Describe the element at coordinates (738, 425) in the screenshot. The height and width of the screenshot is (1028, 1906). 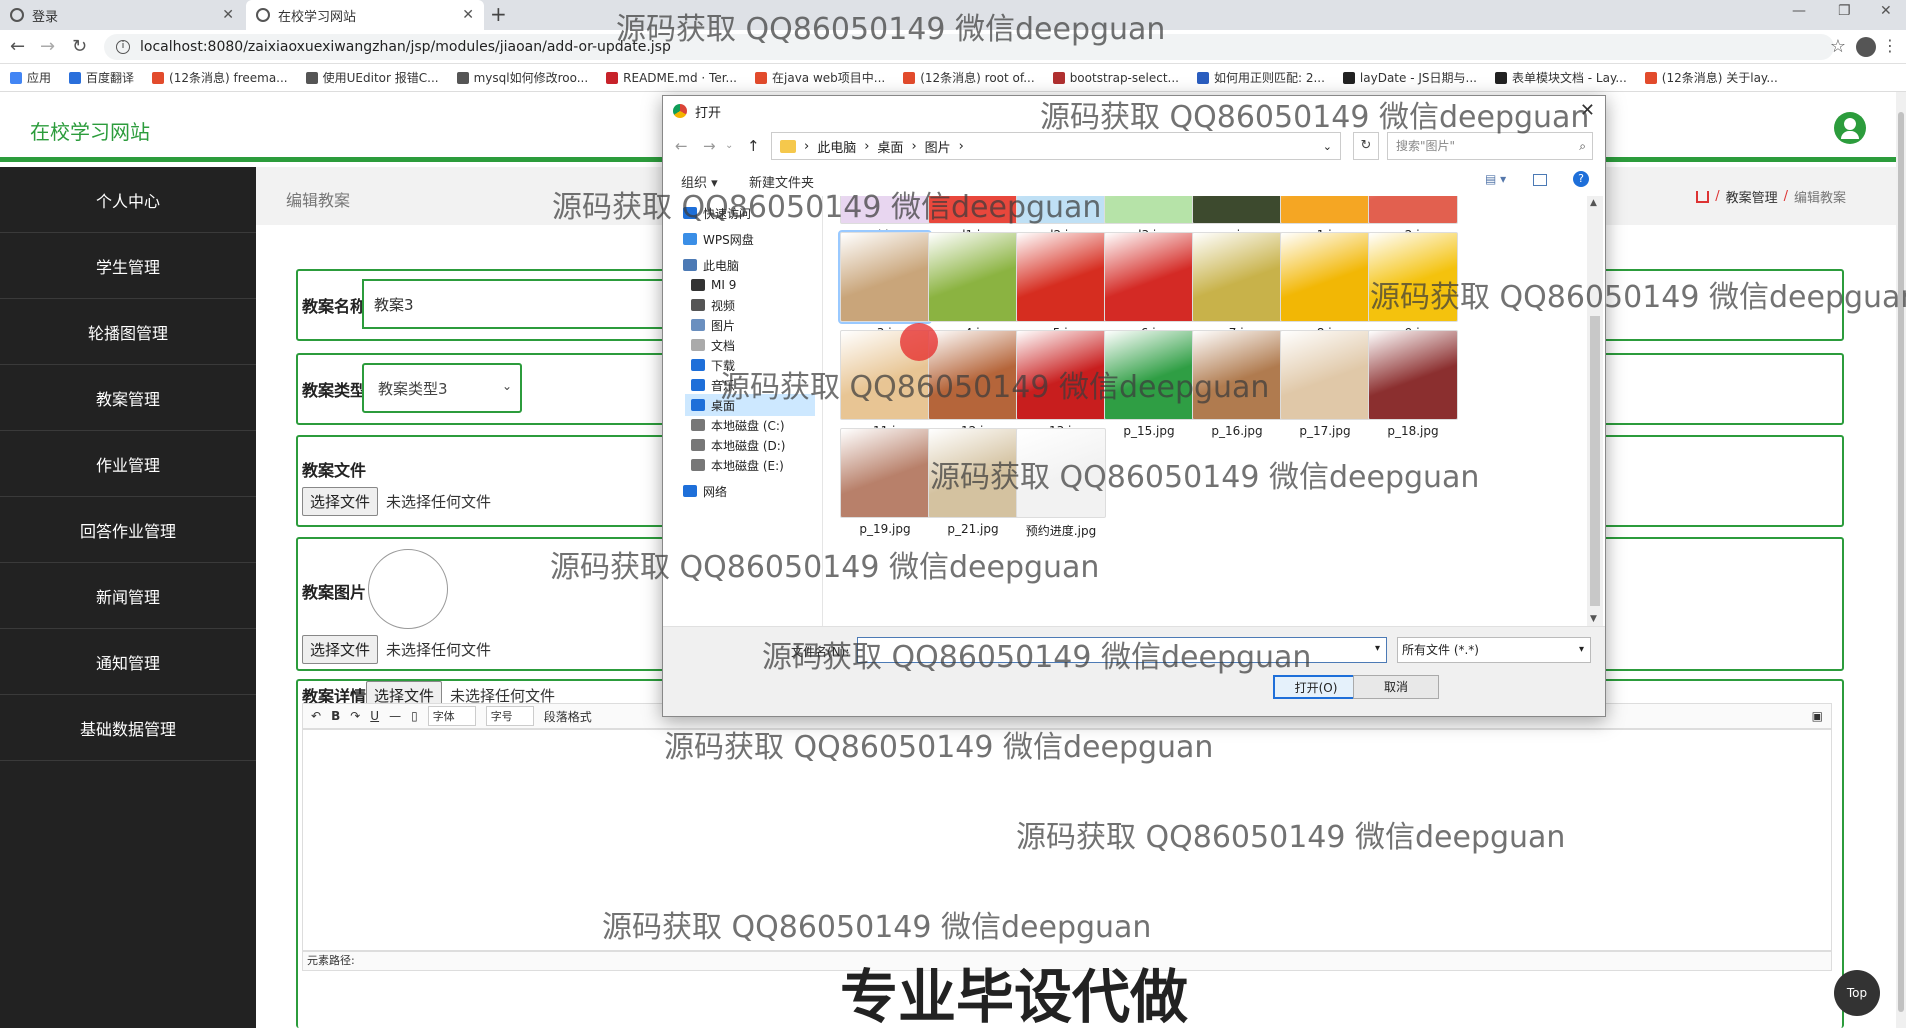
I see `tree-item: 本地磁盘 (C:)` at that location.